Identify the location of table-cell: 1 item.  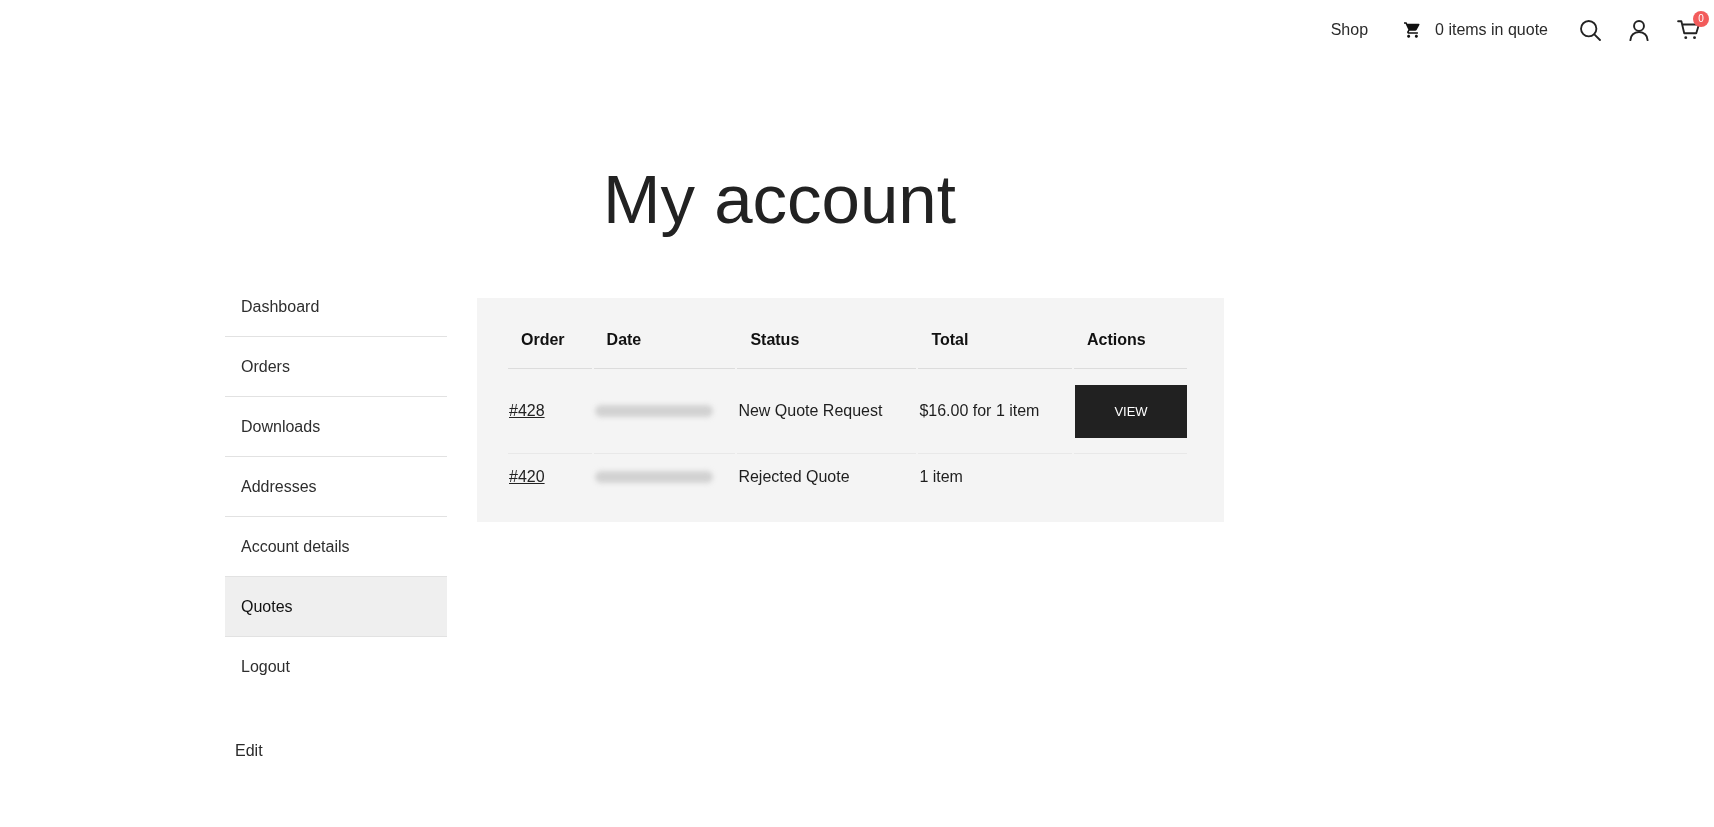
(941, 476).